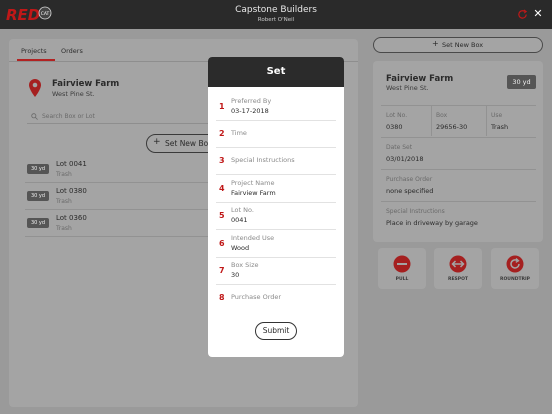 This screenshot has width=552, height=414. Describe the element at coordinates (222, 188) in the screenshot. I see `field-number: 4` at that location.